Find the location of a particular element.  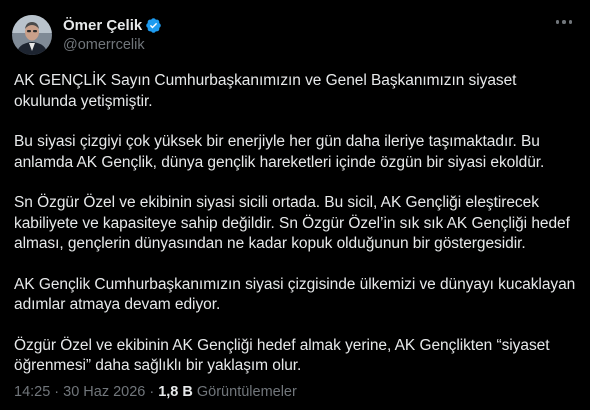

more-options-icon is located at coordinates (563, 22).